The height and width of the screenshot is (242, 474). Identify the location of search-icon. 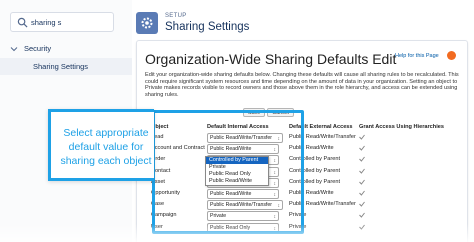
(22, 22).